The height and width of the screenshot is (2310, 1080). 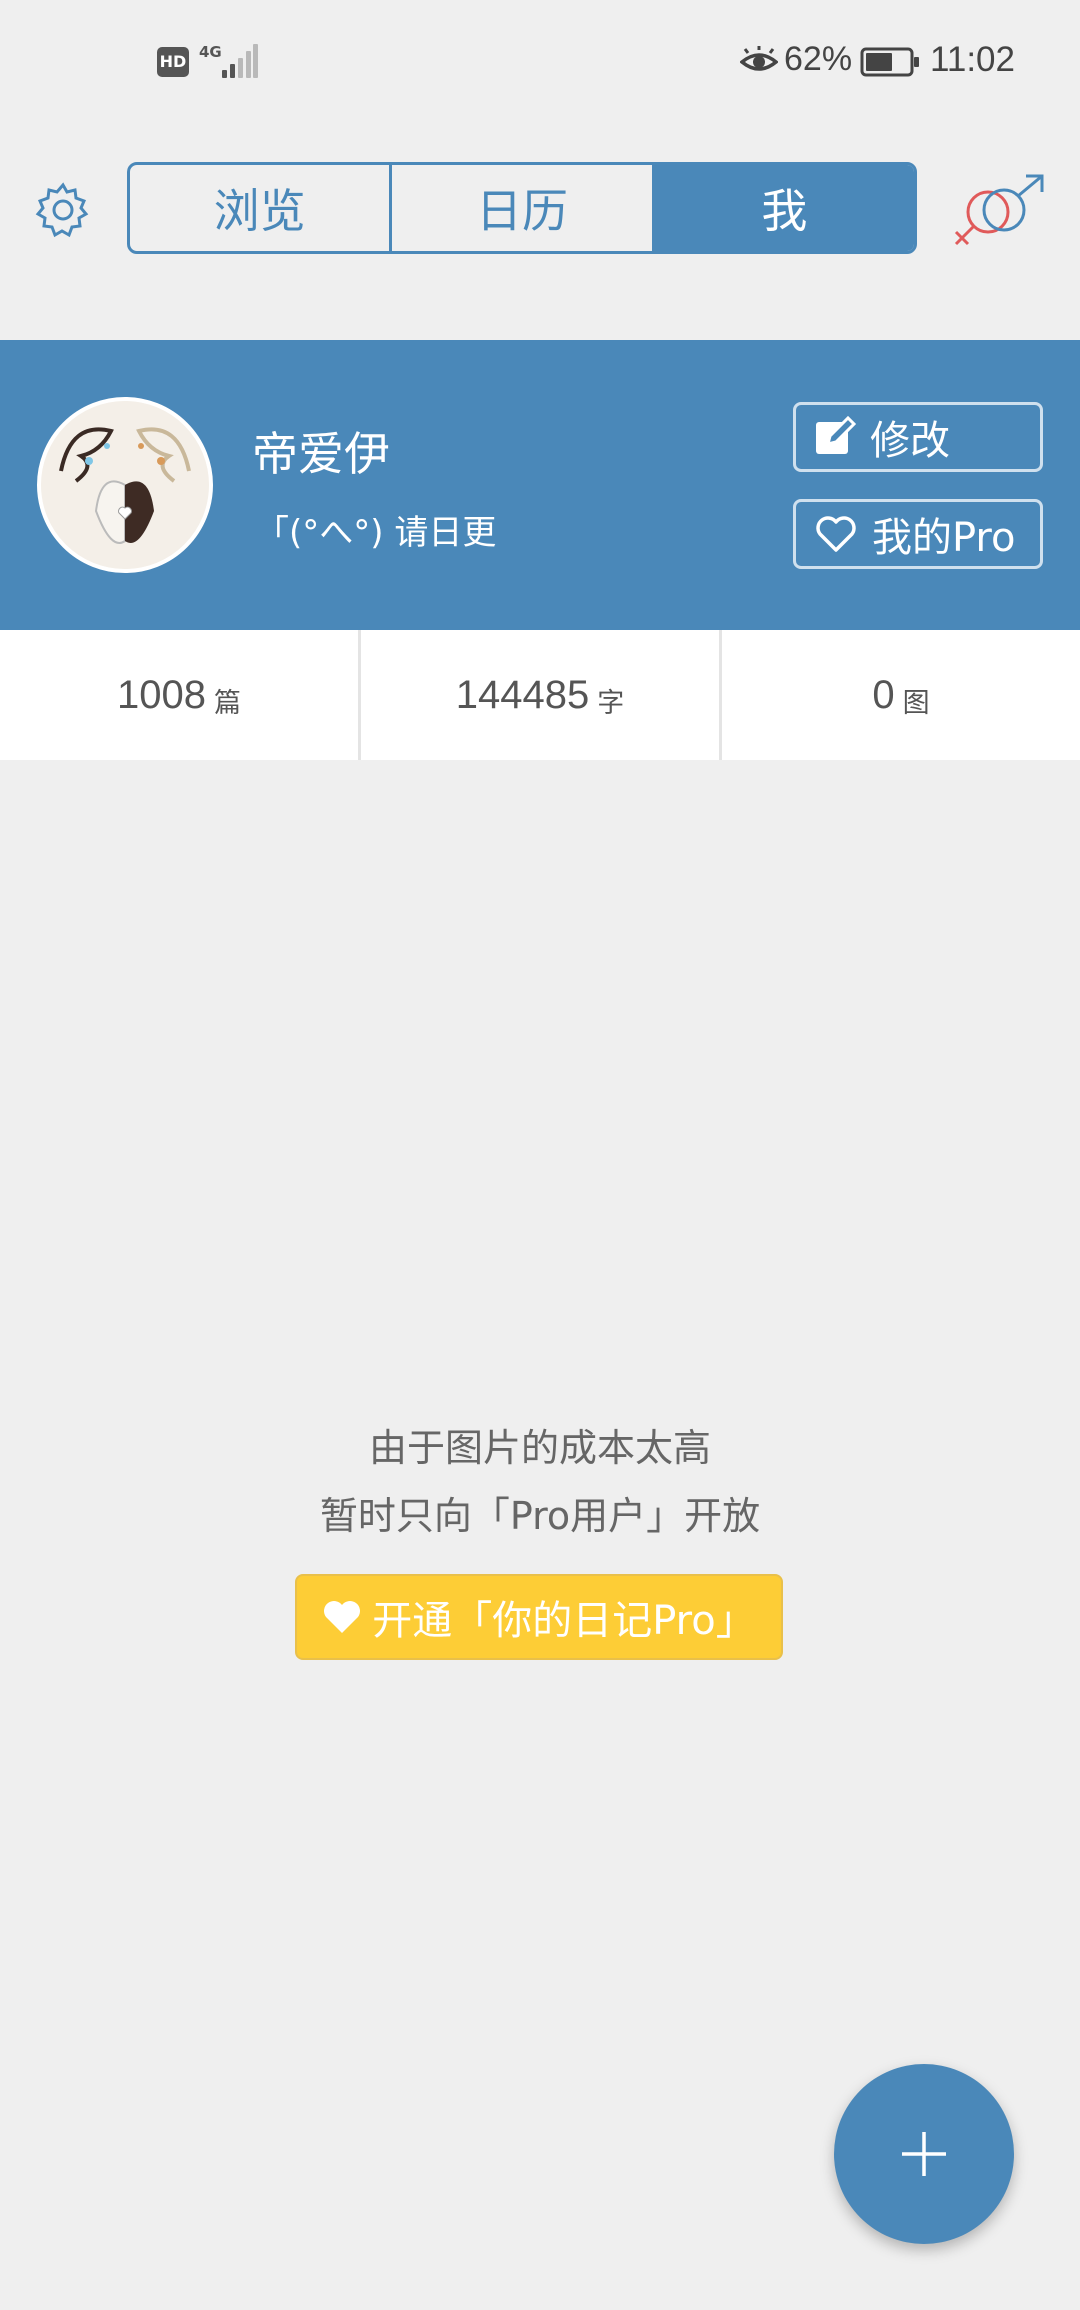 I want to click on stat-words: 144485 字, so click(x=538, y=695).